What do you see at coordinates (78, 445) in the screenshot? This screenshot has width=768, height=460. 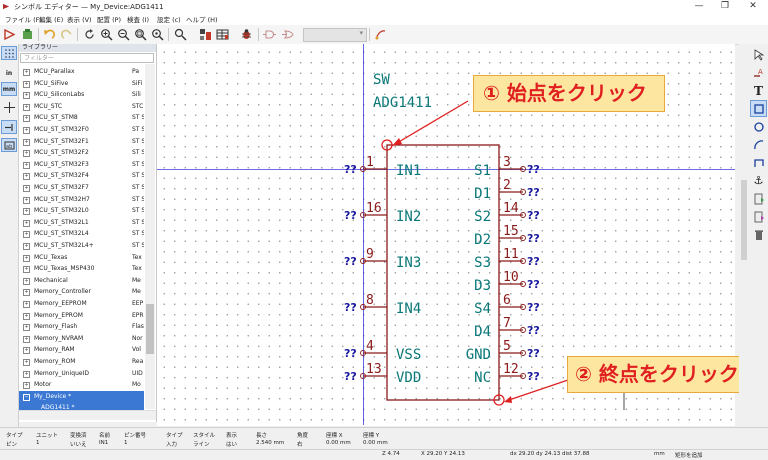 I see `info-value: いいえ` at bounding box center [78, 445].